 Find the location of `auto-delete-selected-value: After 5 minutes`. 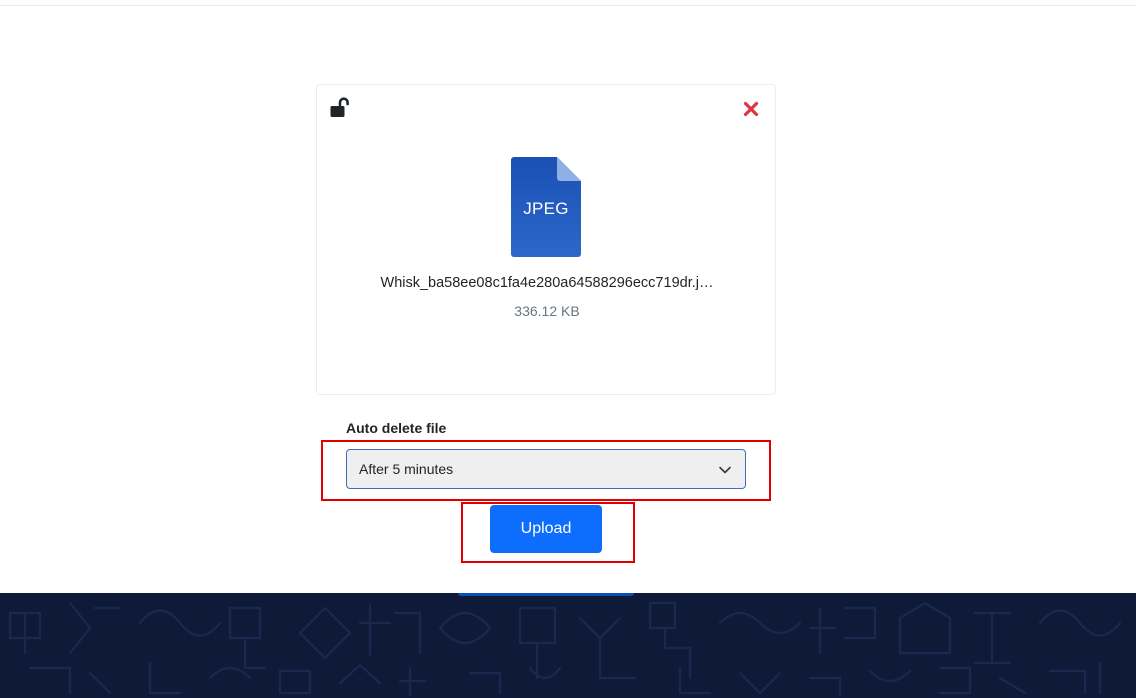

auto-delete-selected-value: After 5 minutes is located at coordinates (406, 469).